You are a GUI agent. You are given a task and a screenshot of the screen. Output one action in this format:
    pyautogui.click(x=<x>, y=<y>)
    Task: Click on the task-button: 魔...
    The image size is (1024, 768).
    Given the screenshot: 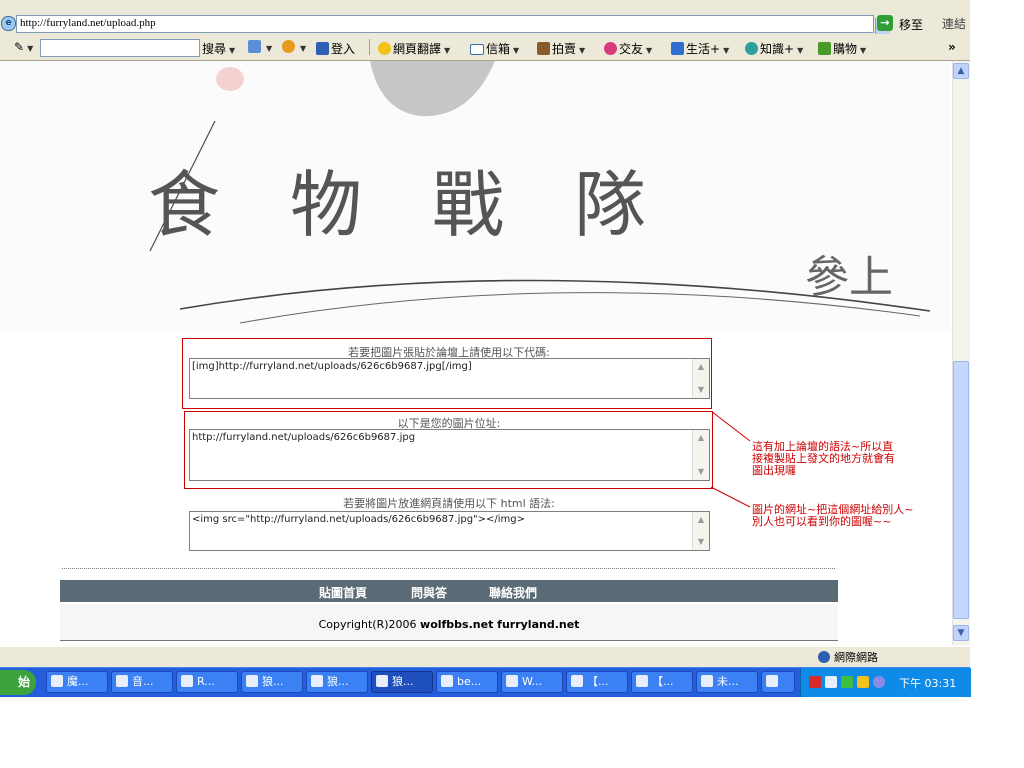 What is the action you would take?
    pyautogui.click(x=77, y=682)
    